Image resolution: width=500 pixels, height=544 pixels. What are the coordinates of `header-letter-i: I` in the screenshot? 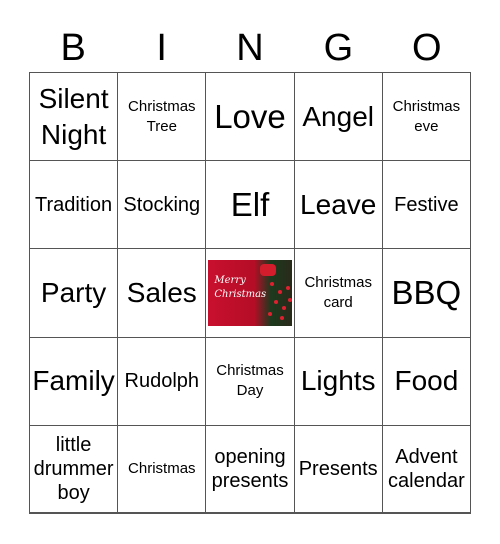 It's located at (161, 48).